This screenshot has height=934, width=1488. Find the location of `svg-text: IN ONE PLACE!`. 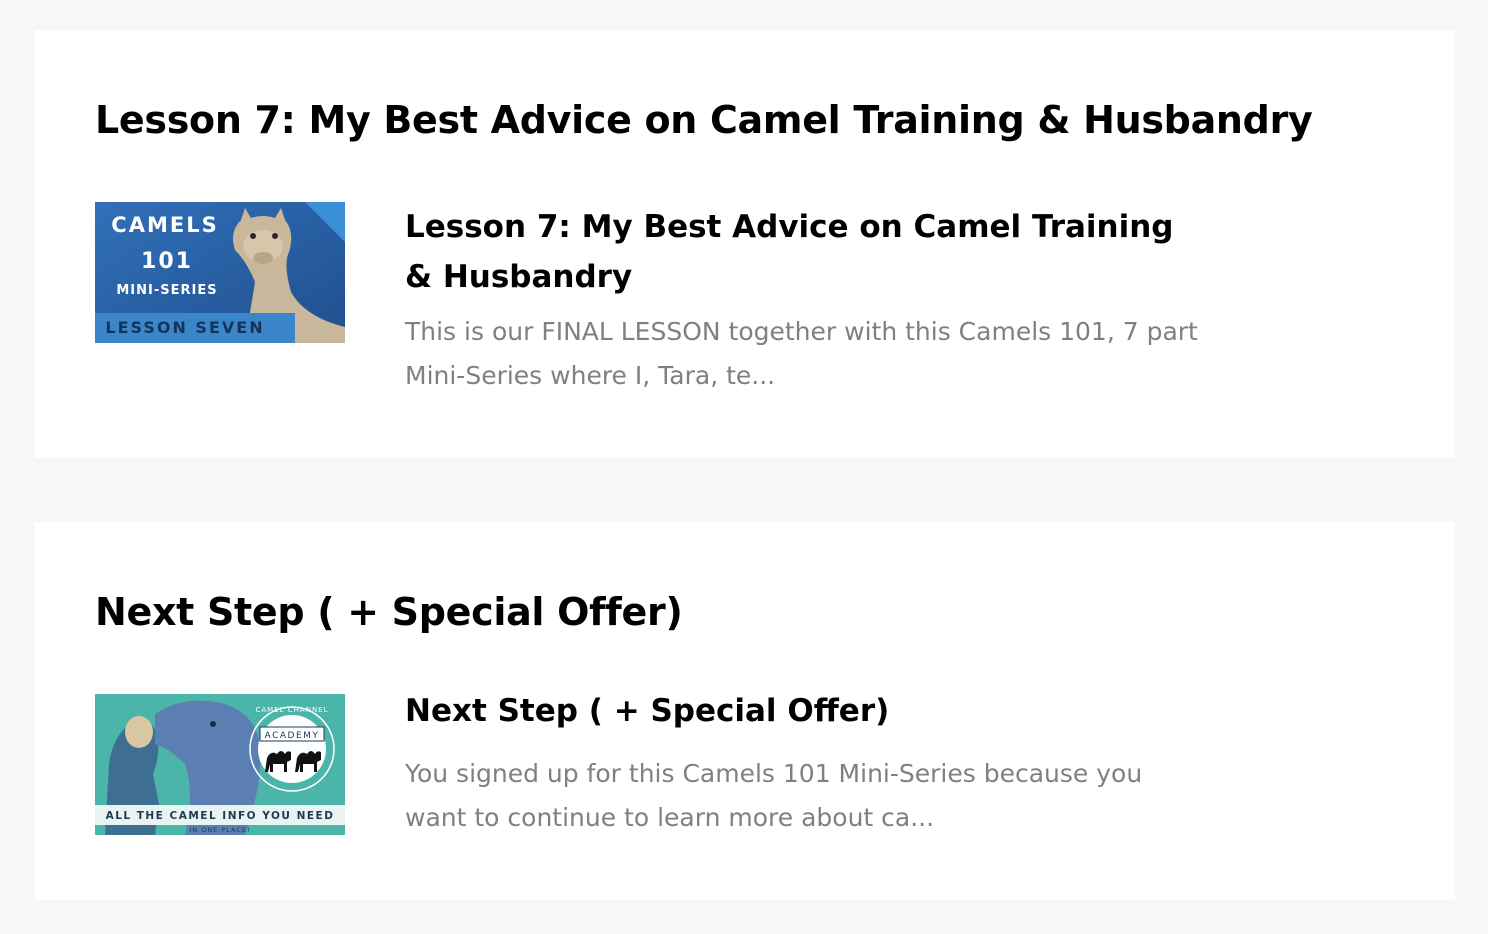

svg-text: IN ONE PLACE! is located at coordinates (219, 830).